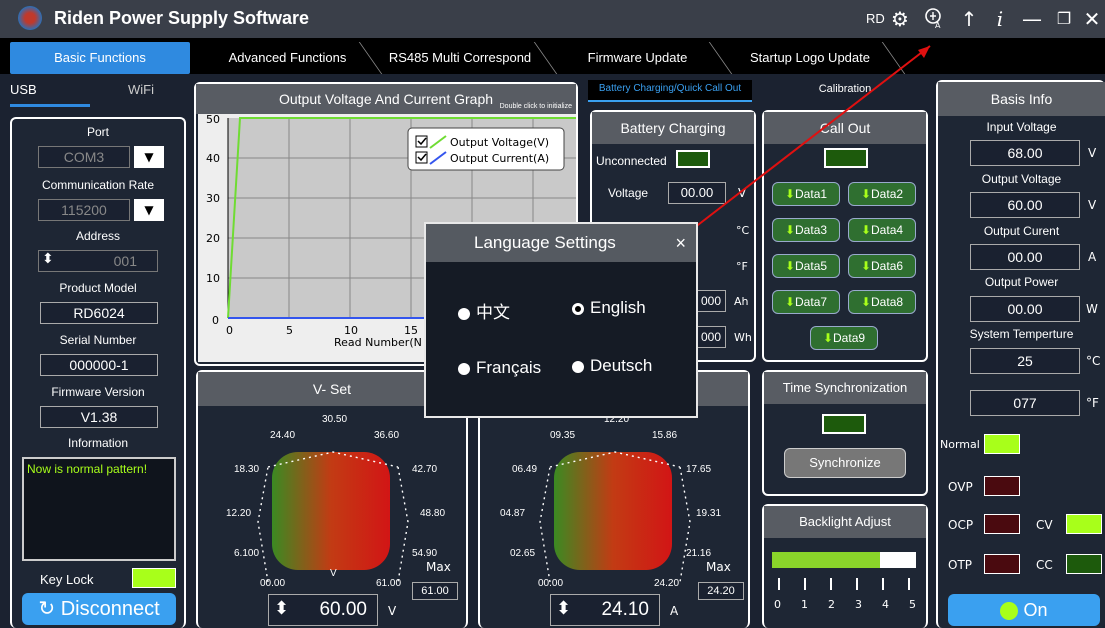  I want to click on output-power-unit: W, so click(1092, 309).